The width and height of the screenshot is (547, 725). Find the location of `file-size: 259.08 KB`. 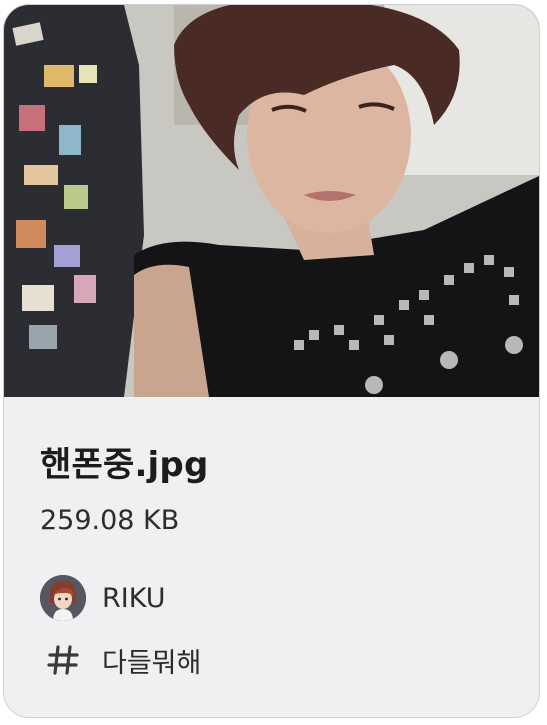

file-size: 259.08 KB is located at coordinates (110, 520).